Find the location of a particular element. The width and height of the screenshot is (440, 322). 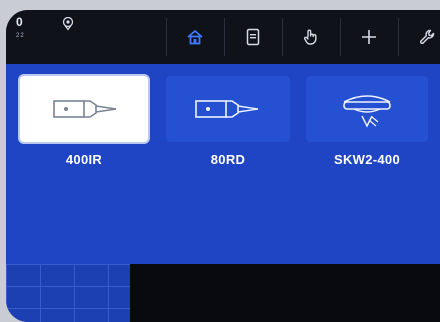

nav-documents is located at coordinates (253, 37).